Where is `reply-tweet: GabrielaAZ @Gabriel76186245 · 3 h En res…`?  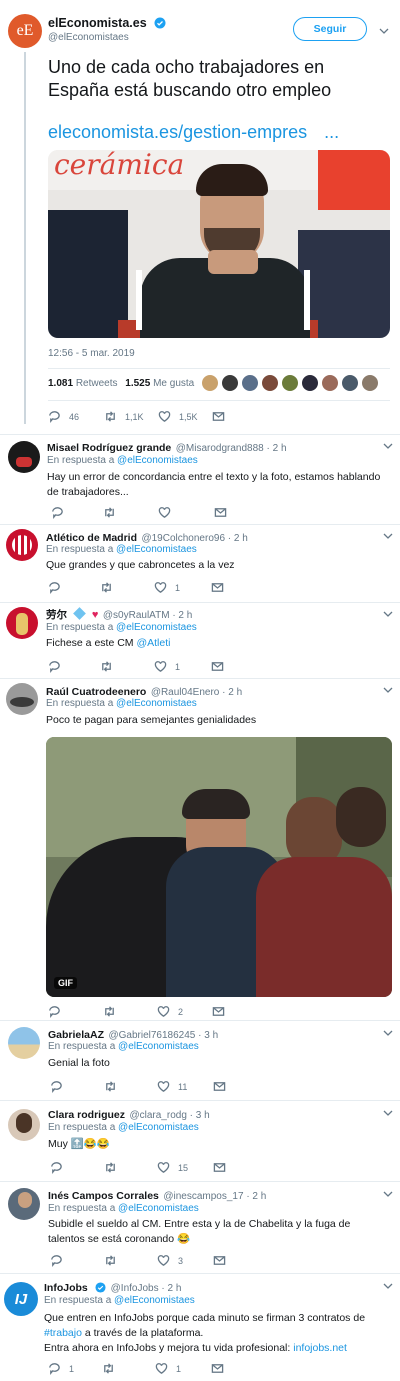 reply-tweet: GabrielaAZ @Gabriel76186245 · 3 h En res… is located at coordinates (200, 1060).